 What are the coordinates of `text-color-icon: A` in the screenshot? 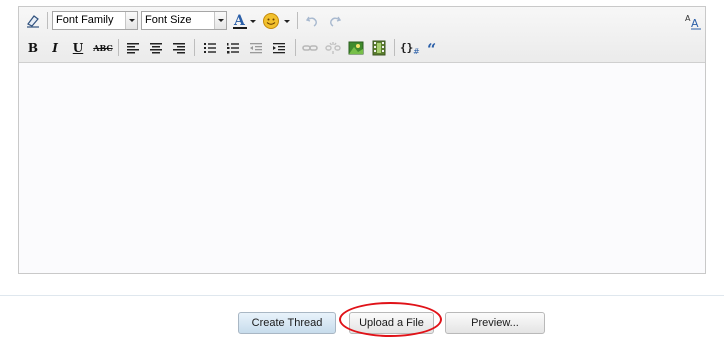 It's located at (240, 21).